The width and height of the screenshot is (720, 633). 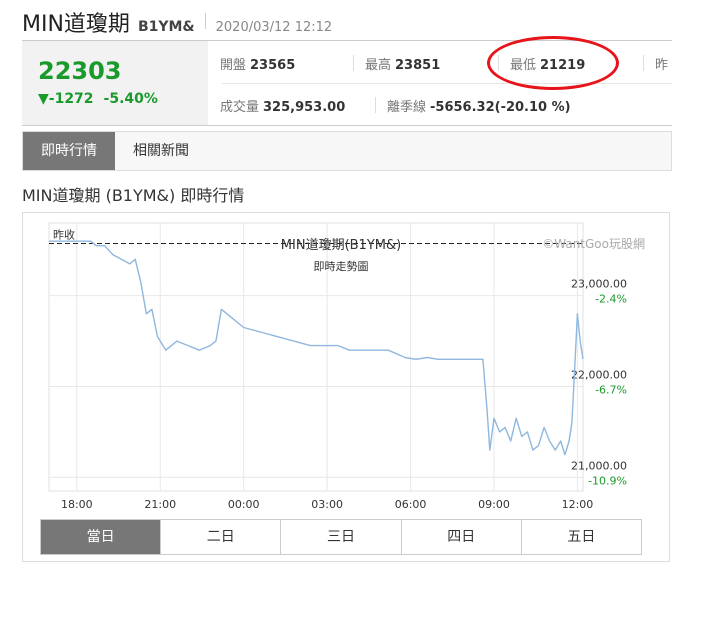 What do you see at coordinates (553, 63) in the screenshot?
I see `highlight-circle` at bounding box center [553, 63].